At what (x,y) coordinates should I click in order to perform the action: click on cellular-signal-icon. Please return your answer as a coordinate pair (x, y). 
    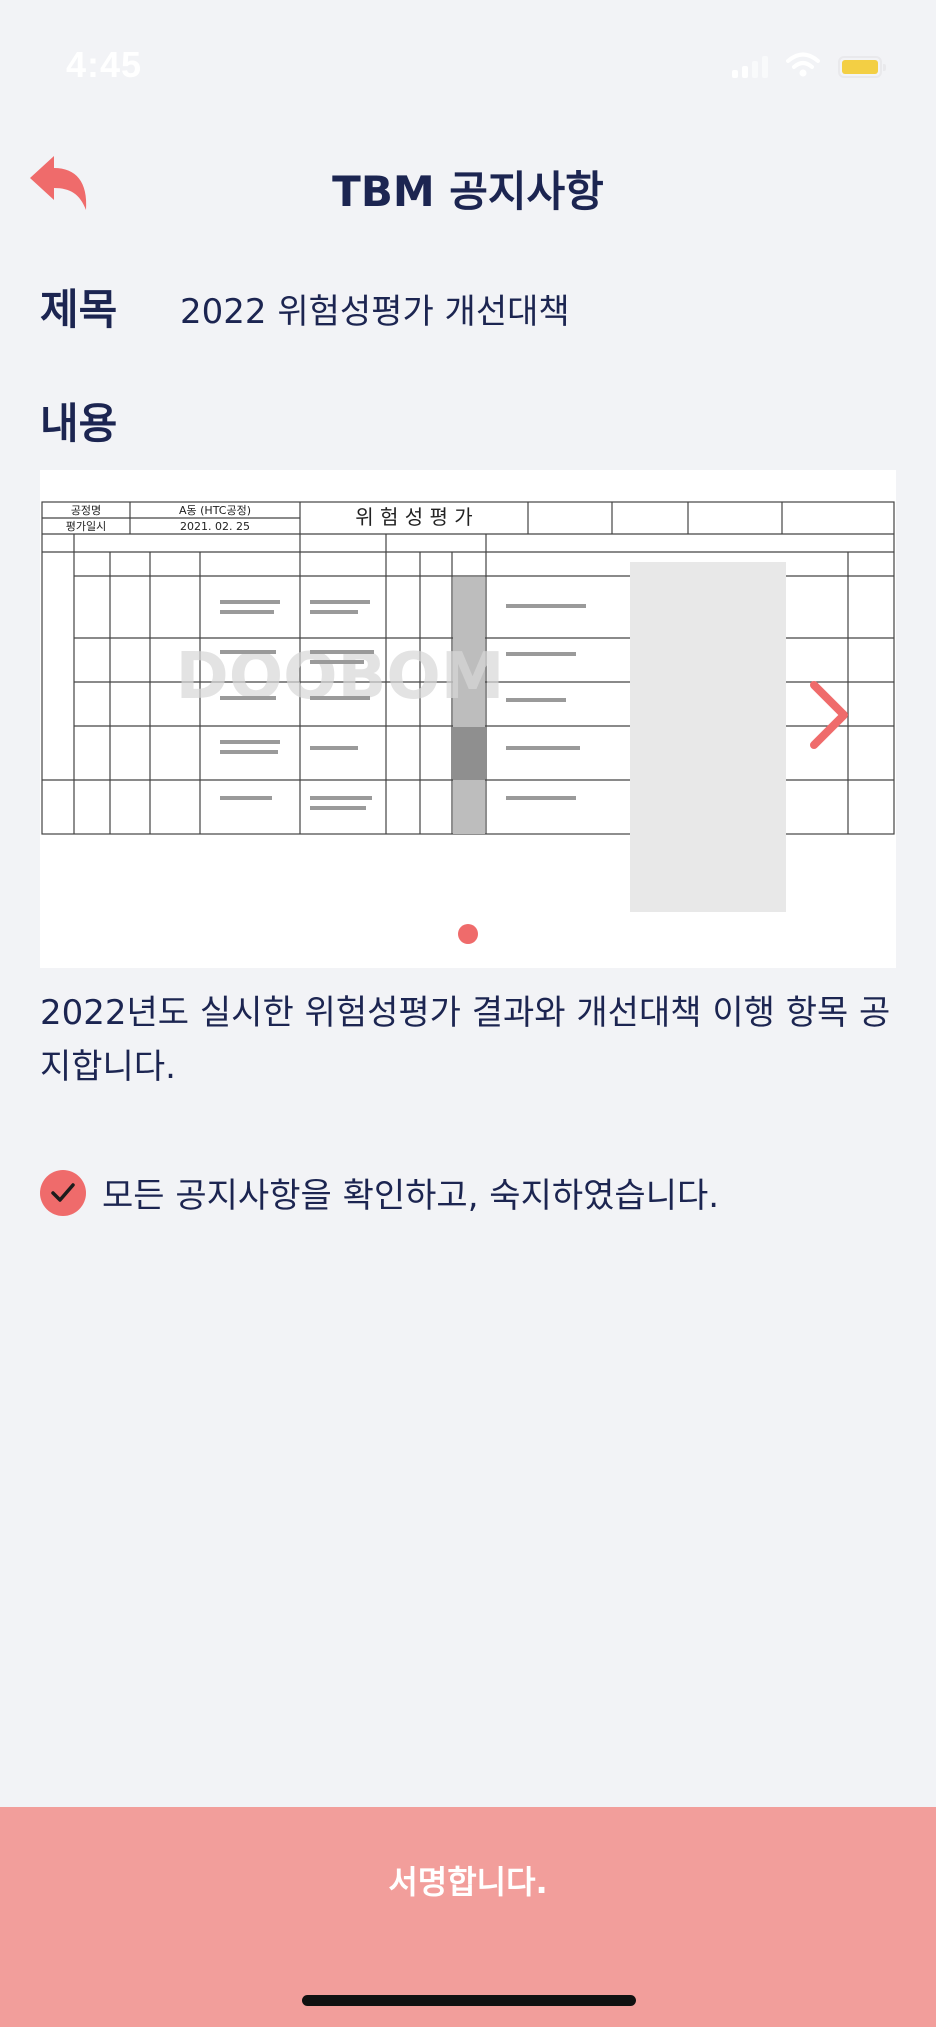
    Looking at the image, I should click on (750, 66).